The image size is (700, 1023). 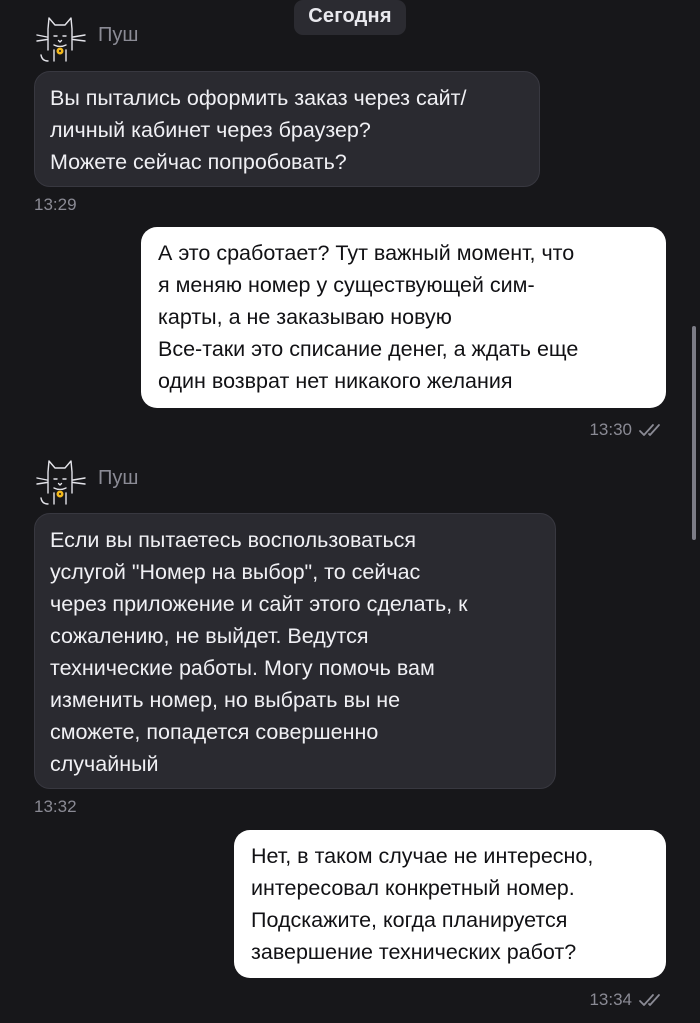 I want to click on message-time: 13:30, so click(x=610, y=429).